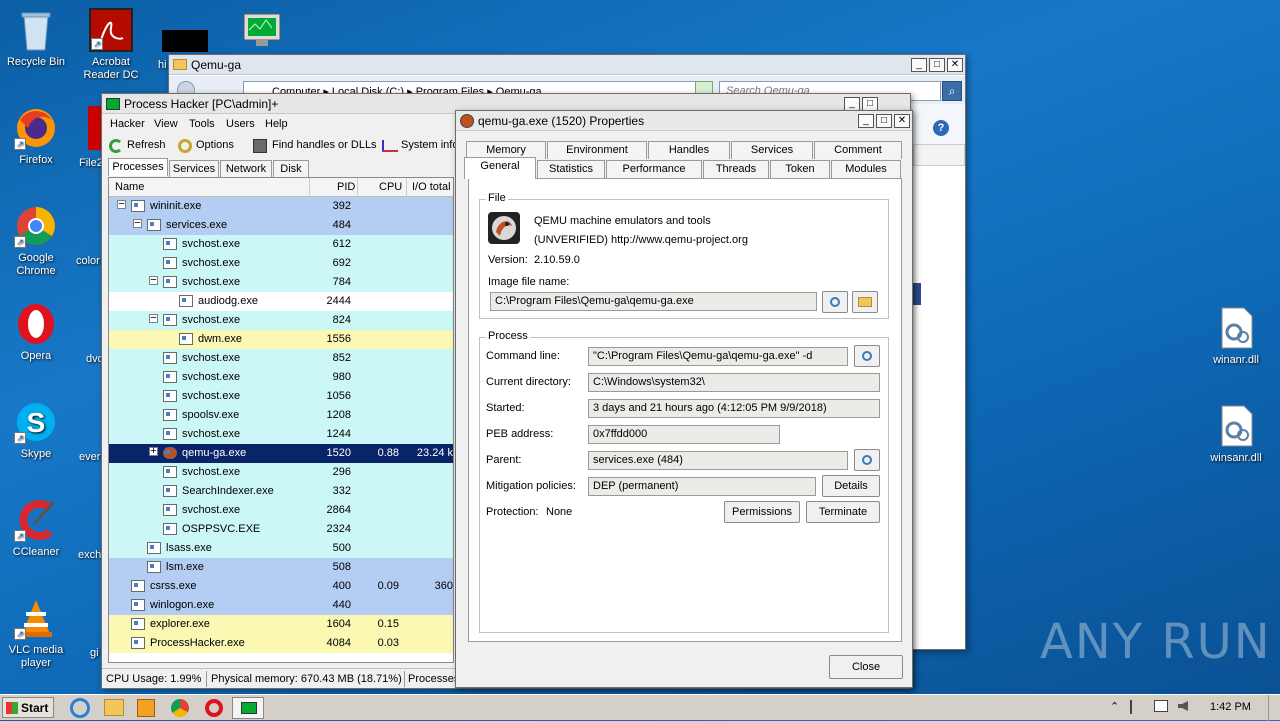 The width and height of the screenshot is (1280, 721). What do you see at coordinates (941, 128) in the screenshot?
I see `help-icon: ?` at bounding box center [941, 128].